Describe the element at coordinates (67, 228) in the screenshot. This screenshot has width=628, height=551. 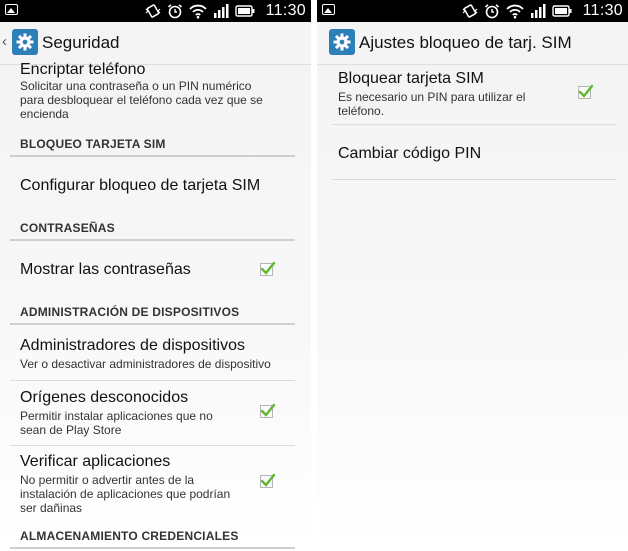
I see `section-header-passwords: CONTRASEÑAS` at that location.